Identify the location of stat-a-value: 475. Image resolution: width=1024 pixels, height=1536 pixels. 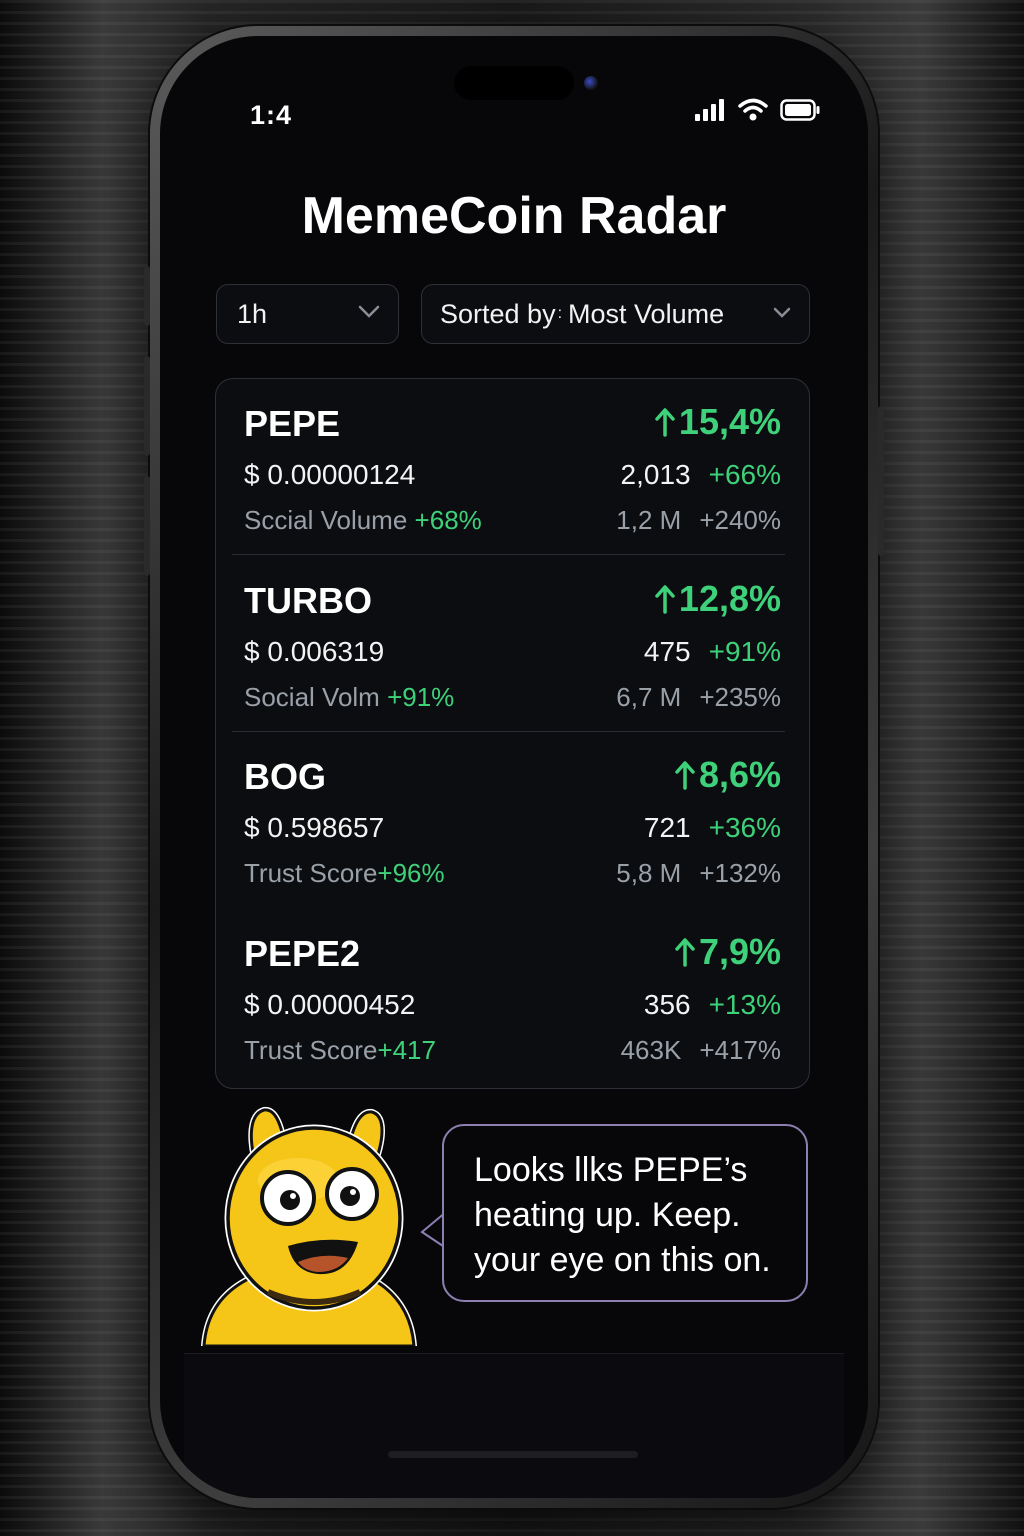
(667, 651).